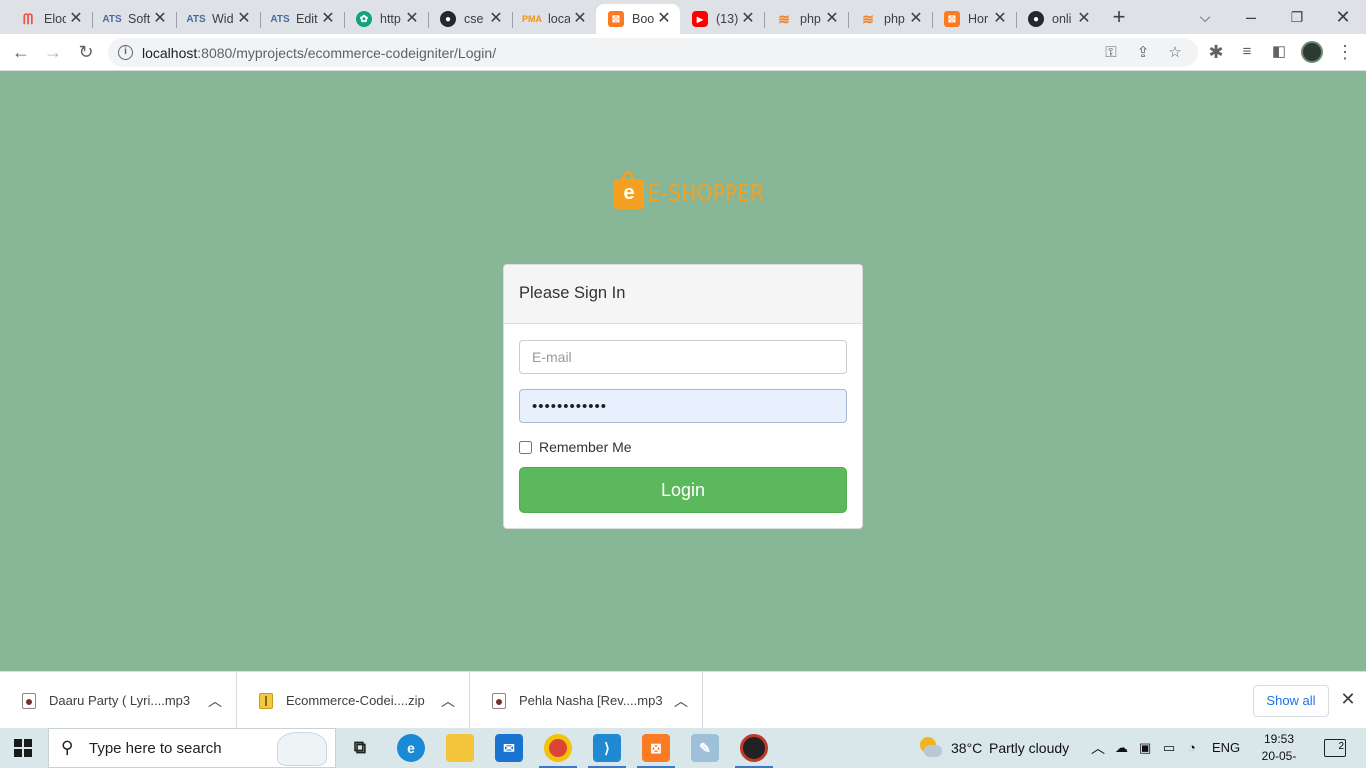 The image size is (1366, 768). What do you see at coordinates (1145, 748) in the screenshot?
I see `device-icon: ▣` at bounding box center [1145, 748].